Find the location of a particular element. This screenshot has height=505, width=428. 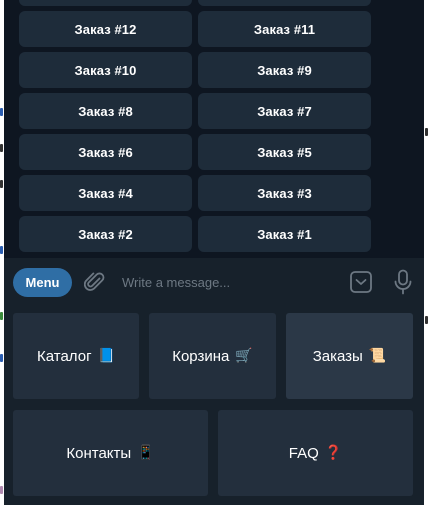

contacts-button: Контакты 📱 is located at coordinates (110, 453).